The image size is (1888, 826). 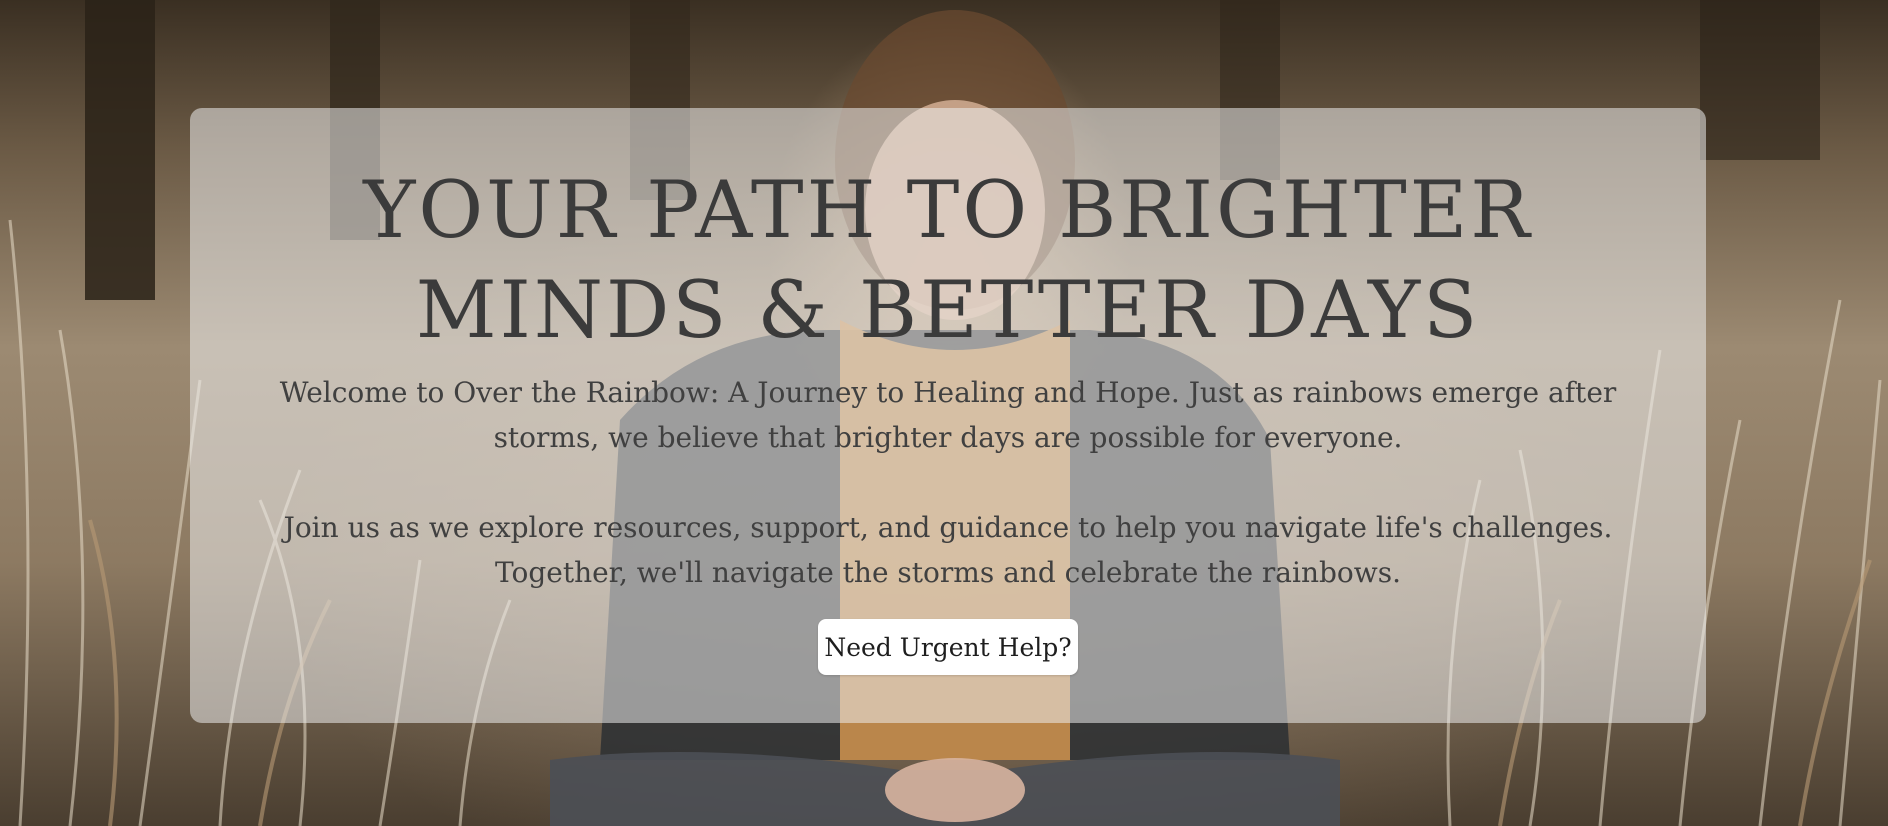 I want to click on headline-line-2: MINDS & BETTER DAYS, so click(x=948, y=310).